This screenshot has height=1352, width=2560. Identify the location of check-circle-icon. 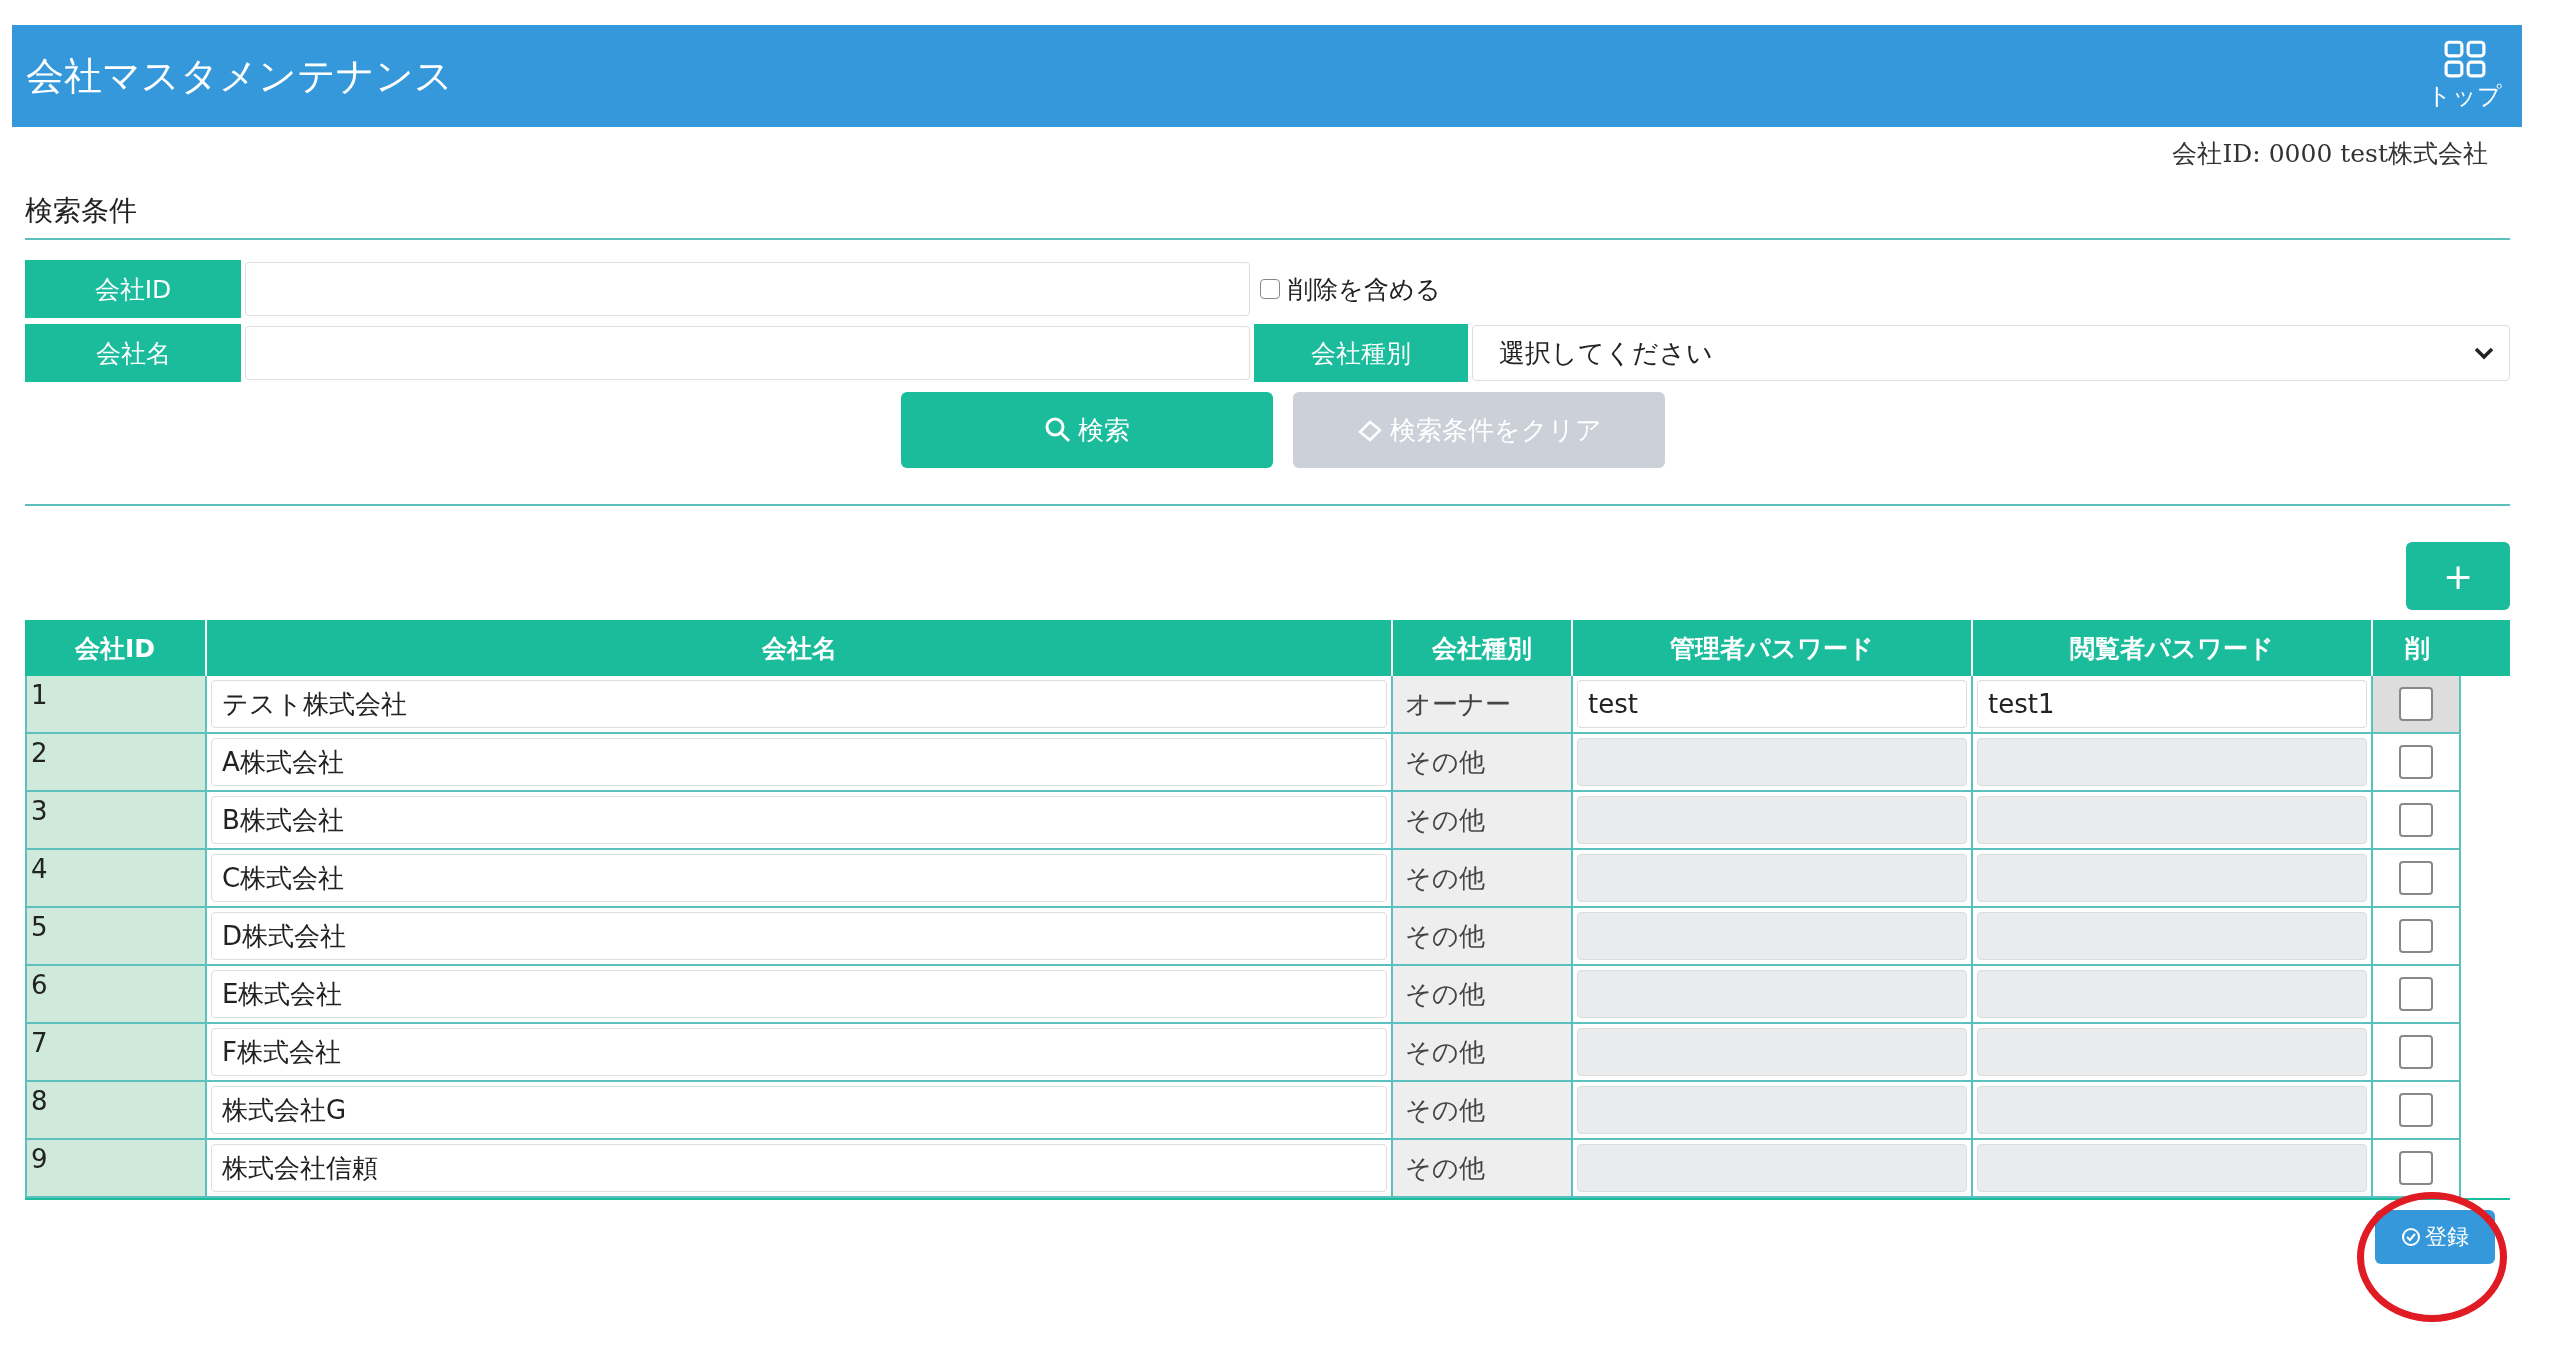
(2411, 1237).